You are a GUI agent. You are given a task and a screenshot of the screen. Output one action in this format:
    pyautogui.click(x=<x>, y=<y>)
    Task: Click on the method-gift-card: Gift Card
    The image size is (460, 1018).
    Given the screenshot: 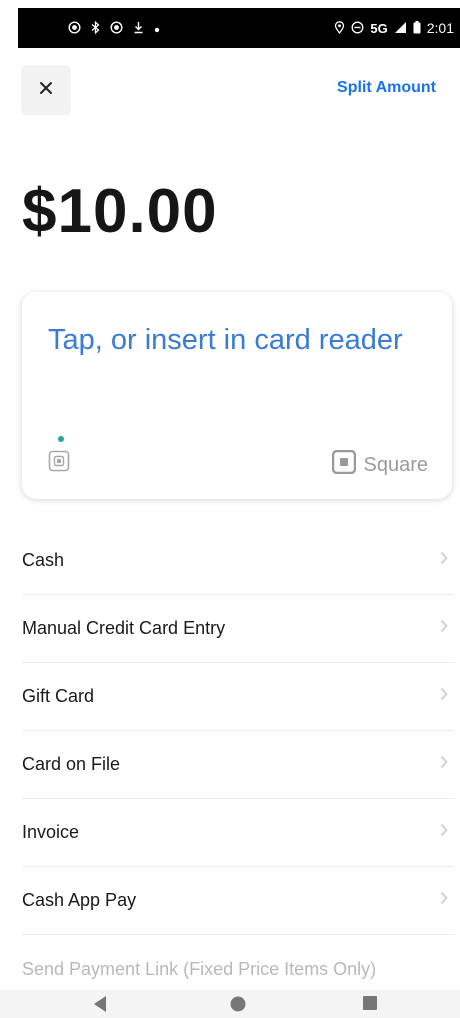 What is the action you would take?
    pyautogui.click(x=238, y=697)
    